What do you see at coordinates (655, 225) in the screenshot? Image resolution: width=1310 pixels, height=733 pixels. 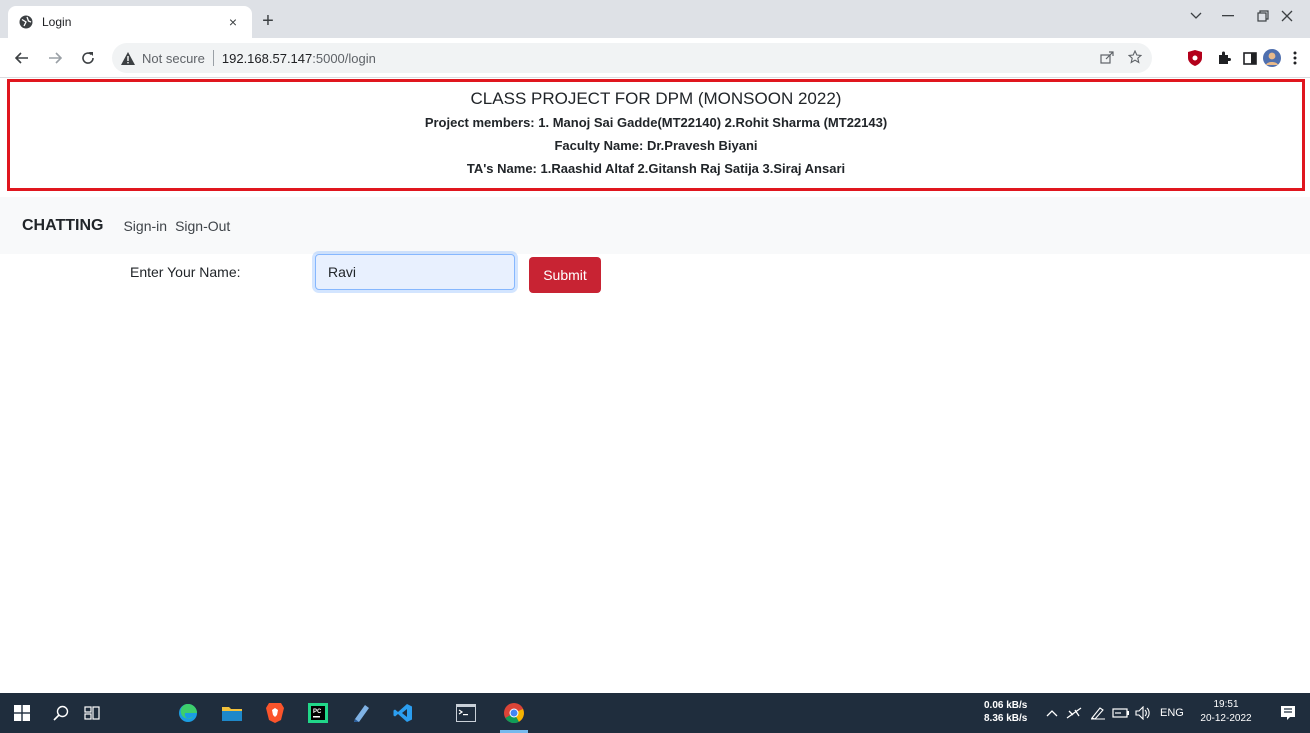 I see `app-navbar: CHATTING Sign-in Sign-Out` at bounding box center [655, 225].